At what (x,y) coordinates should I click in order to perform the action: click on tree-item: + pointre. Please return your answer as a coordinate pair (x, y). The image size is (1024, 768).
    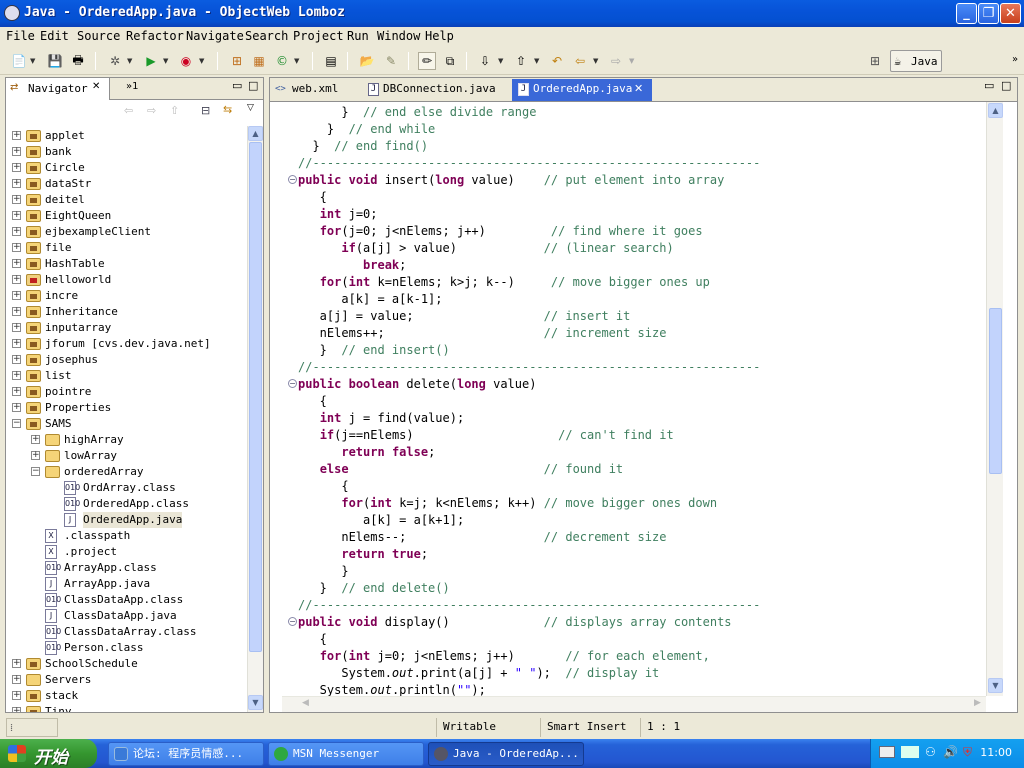
    Looking at the image, I should click on (126, 392).